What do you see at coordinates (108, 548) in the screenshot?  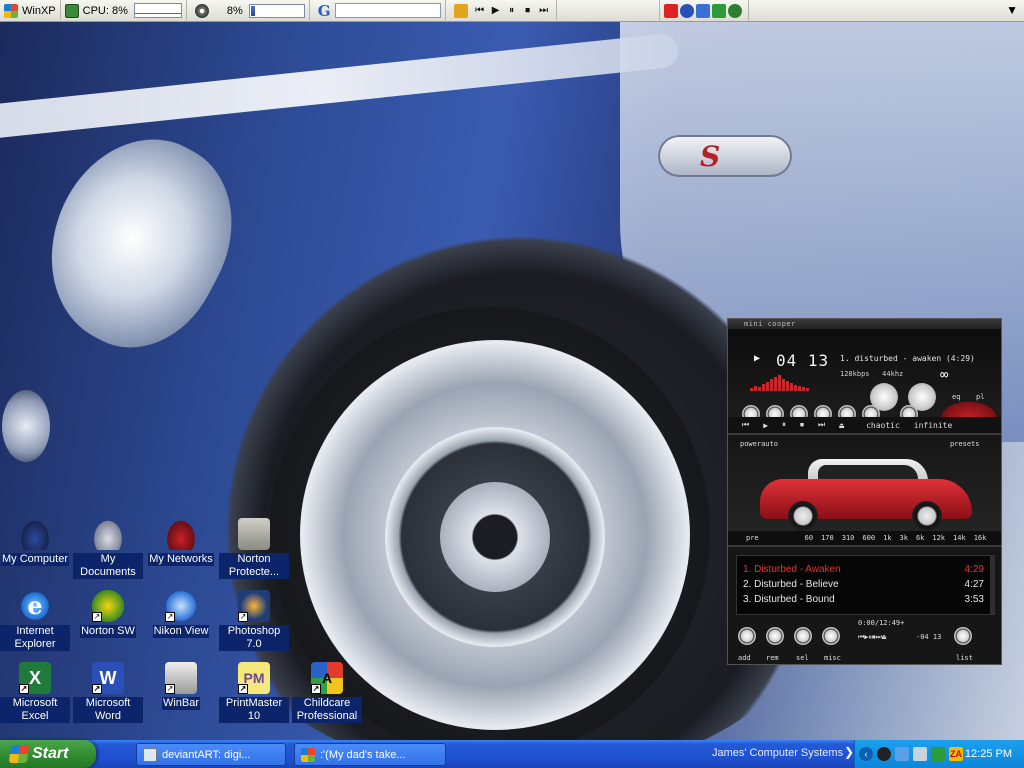 I see `desktop-icon-my-documents: My Documents` at bounding box center [108, 548].